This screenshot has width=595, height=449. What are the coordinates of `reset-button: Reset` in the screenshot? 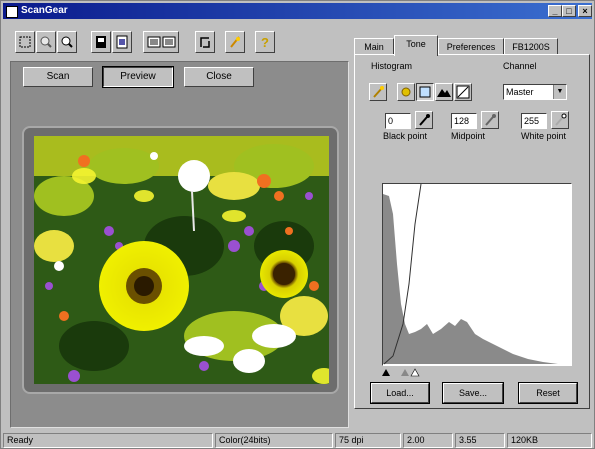 It's located at (548, 393).